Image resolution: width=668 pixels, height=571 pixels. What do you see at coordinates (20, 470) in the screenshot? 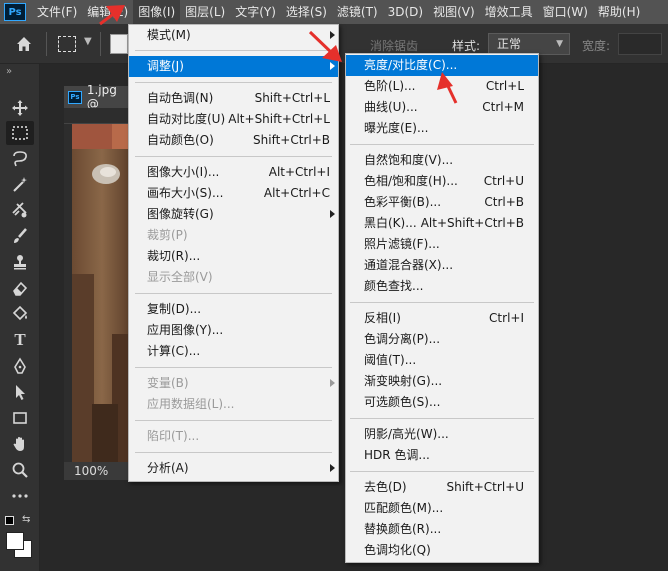
I see `zoom-tool-icon` at bounding box center [20, 470].